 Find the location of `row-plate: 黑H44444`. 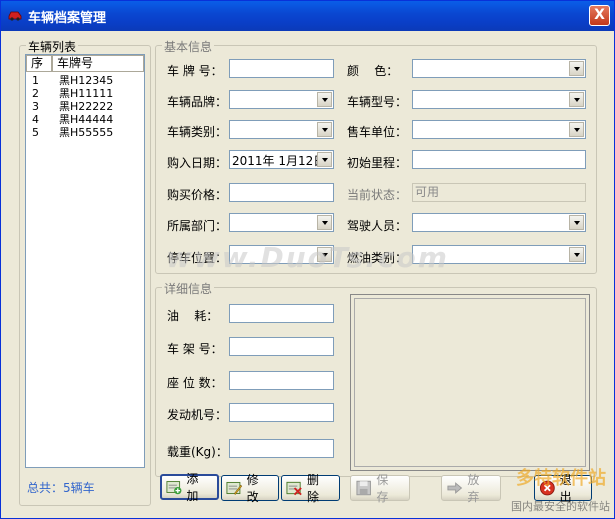

row-plate: 黑H44444 is located at coordinates (86, 119).